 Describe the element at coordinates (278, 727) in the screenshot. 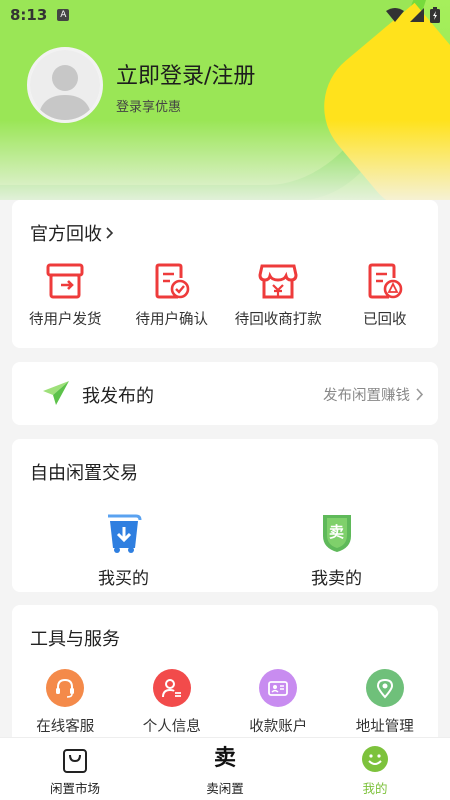

I see `tool-label: 收款账户` at that location.